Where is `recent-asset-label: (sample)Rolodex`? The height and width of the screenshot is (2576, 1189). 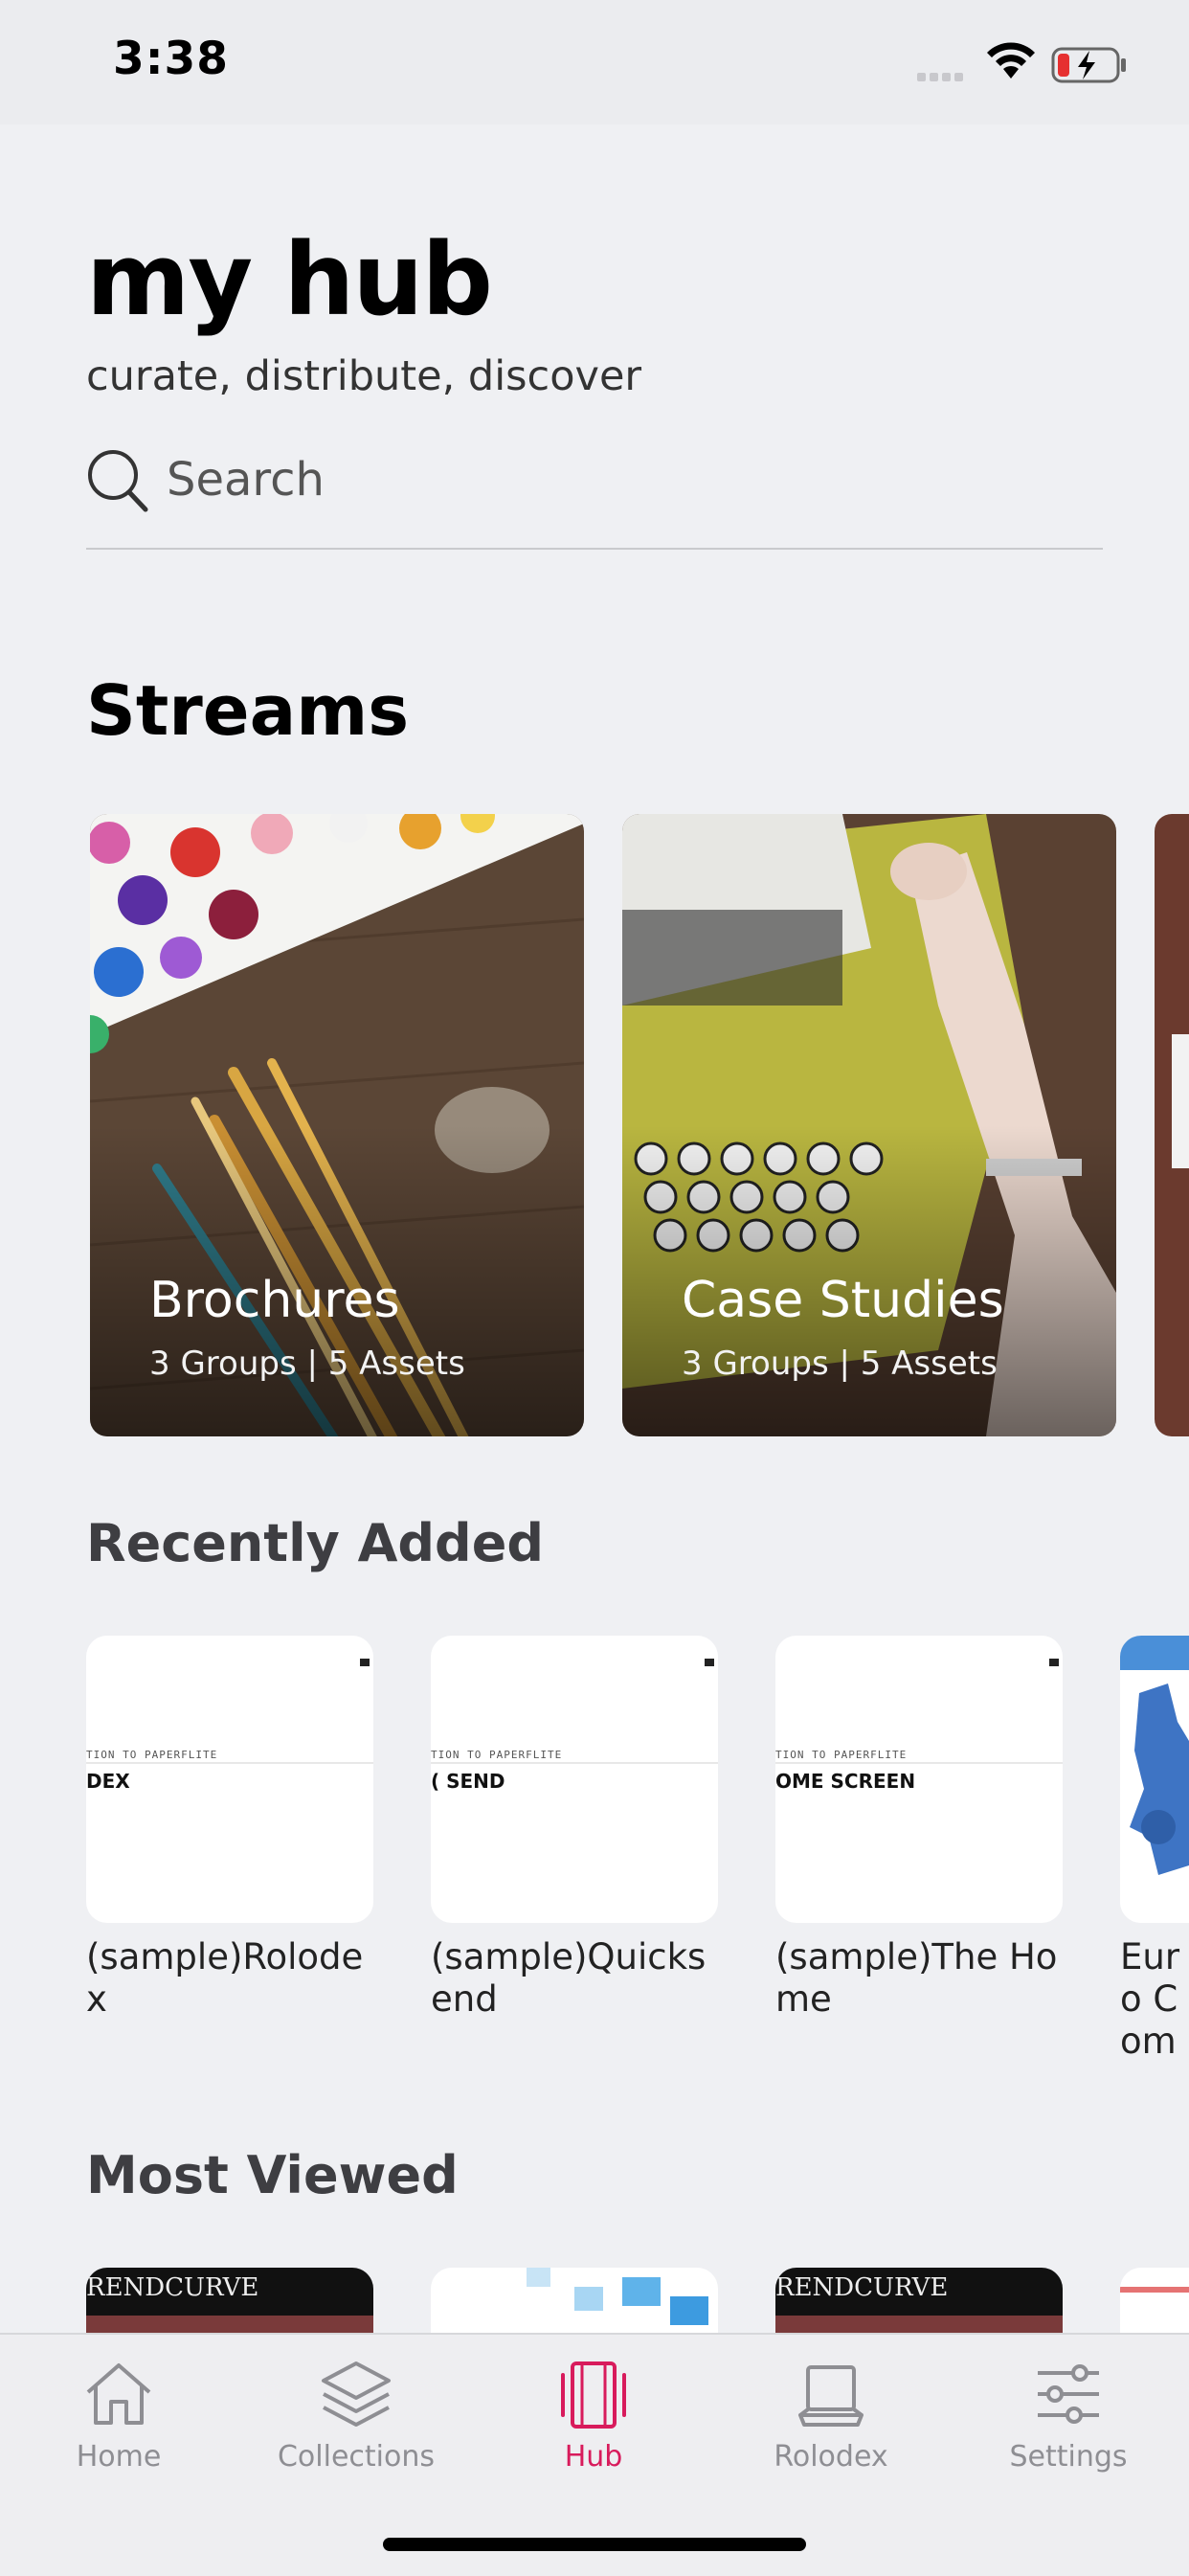 recent-asset-label: (sample)Rolodex is located at coordinates (229, 1979).